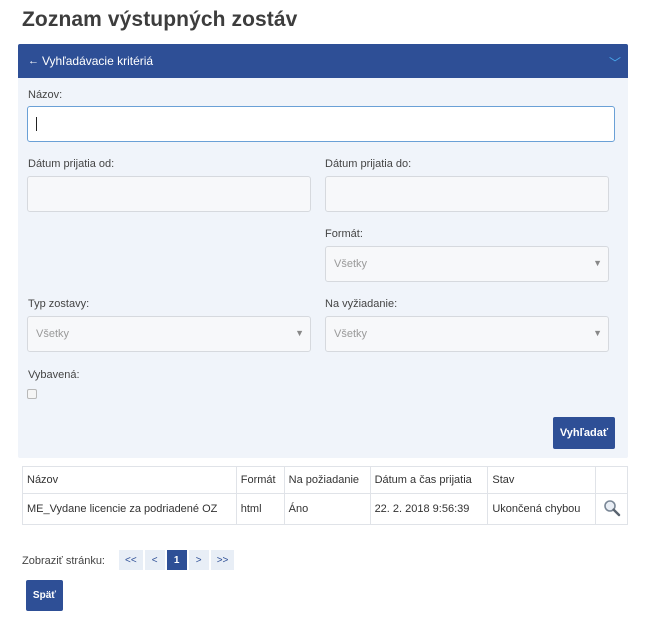 This screenshot has height=623, width=645. I want to click on report-type-select-value: Všetky, so click(53, 334).